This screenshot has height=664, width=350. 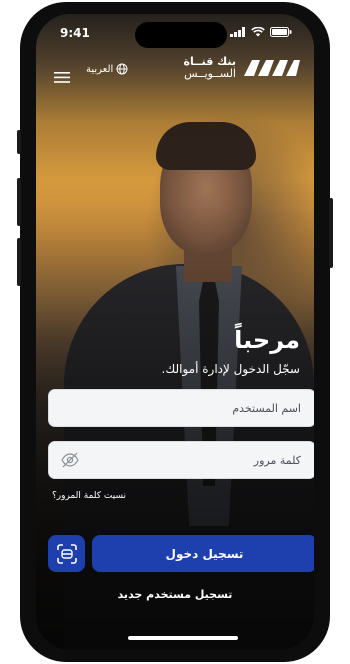 I want to click on password-field, so click(x=181, y=460).